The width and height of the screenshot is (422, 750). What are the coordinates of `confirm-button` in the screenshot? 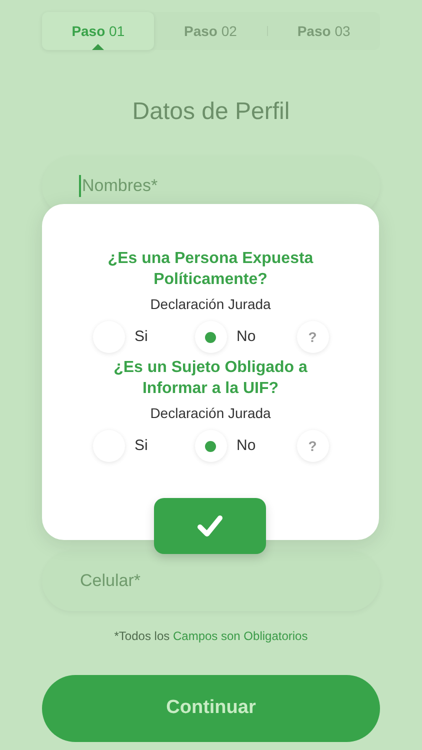 It's located at (210, 526).